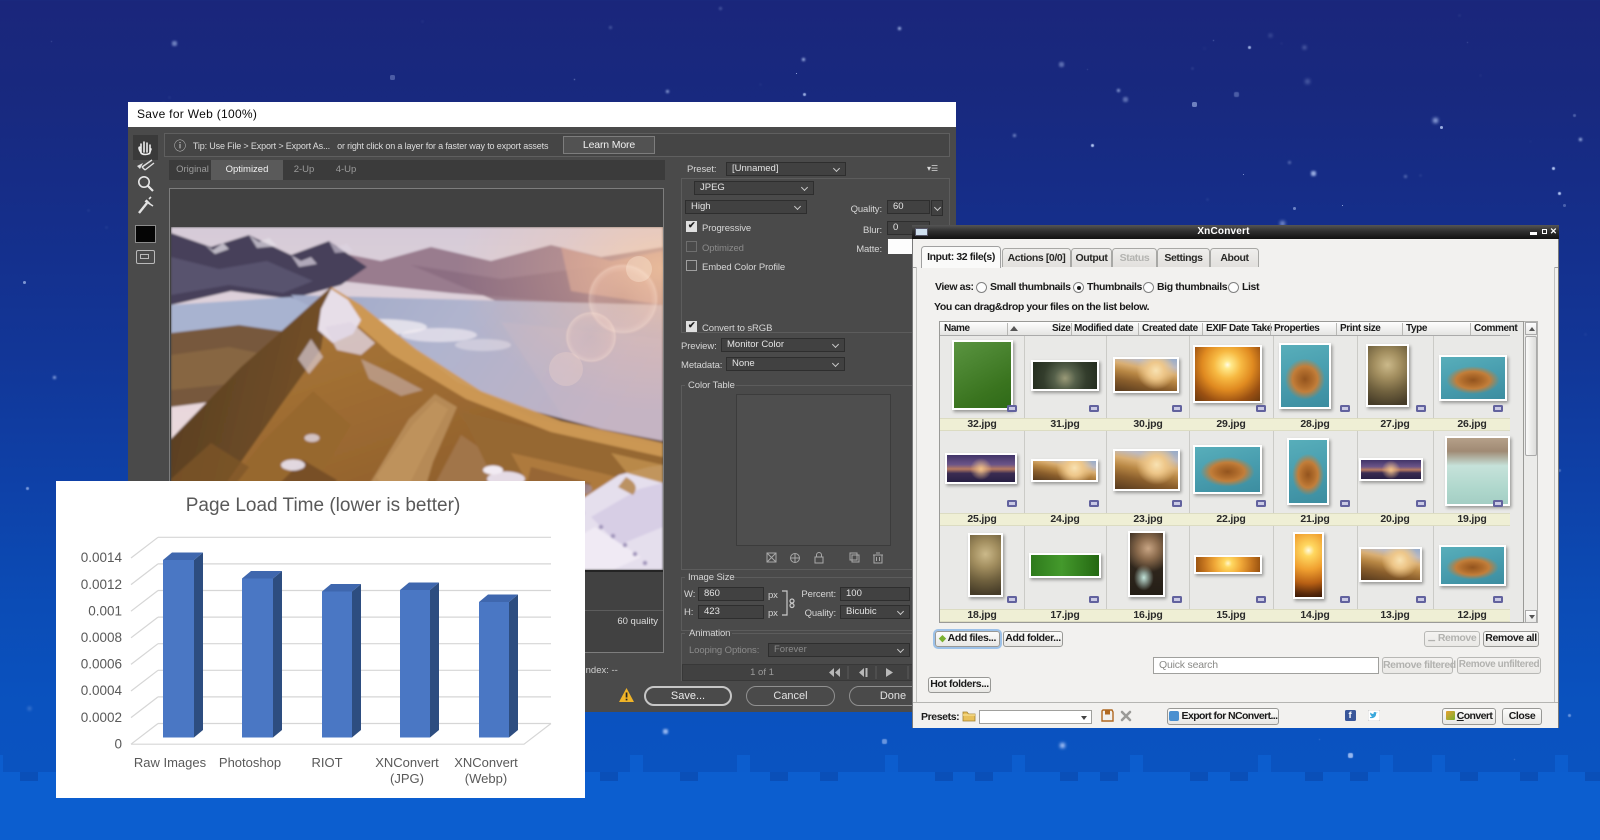 Image resolution: width=1600 pixels, height=840 pixels. What do you see at coordinates (102, 557) in the screenshot?
I see `svg-text: 0.0014` at bounding box center [102, 557].